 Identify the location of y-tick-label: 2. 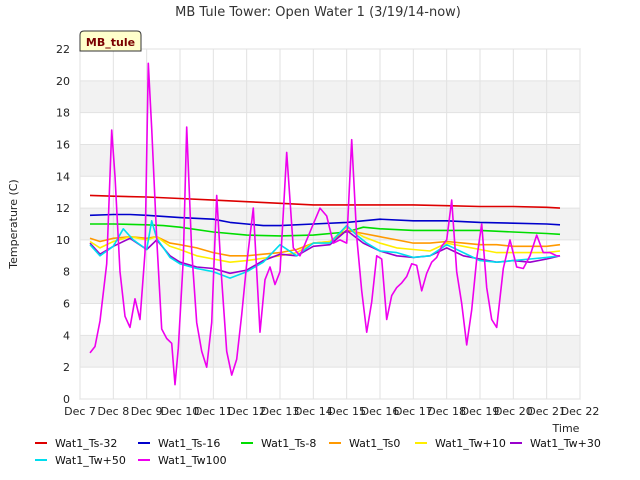
(66, 367).